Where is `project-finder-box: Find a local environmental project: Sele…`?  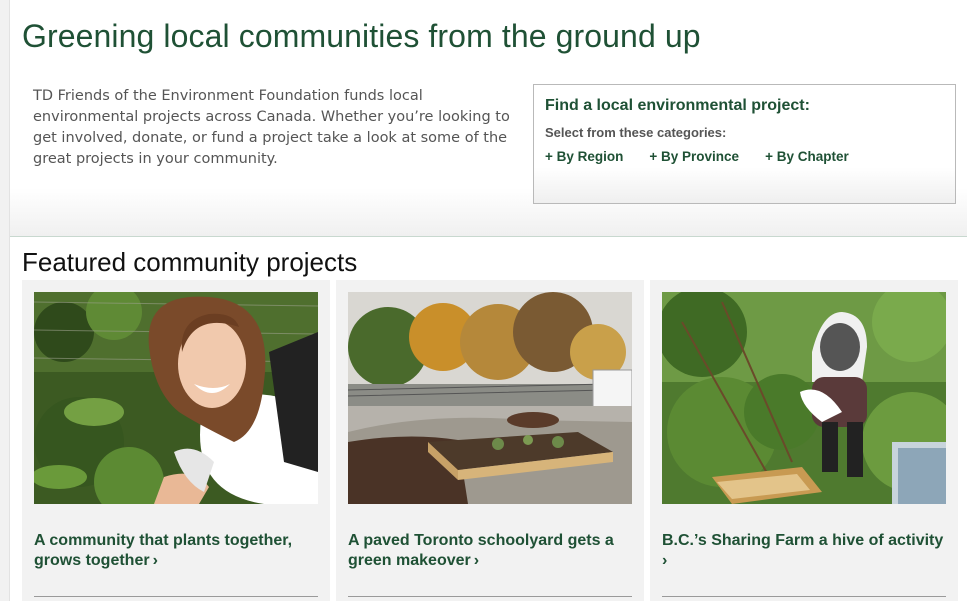
project-finder-box: Find a local environmental project: Sele… is located at coordinates (744, 144).